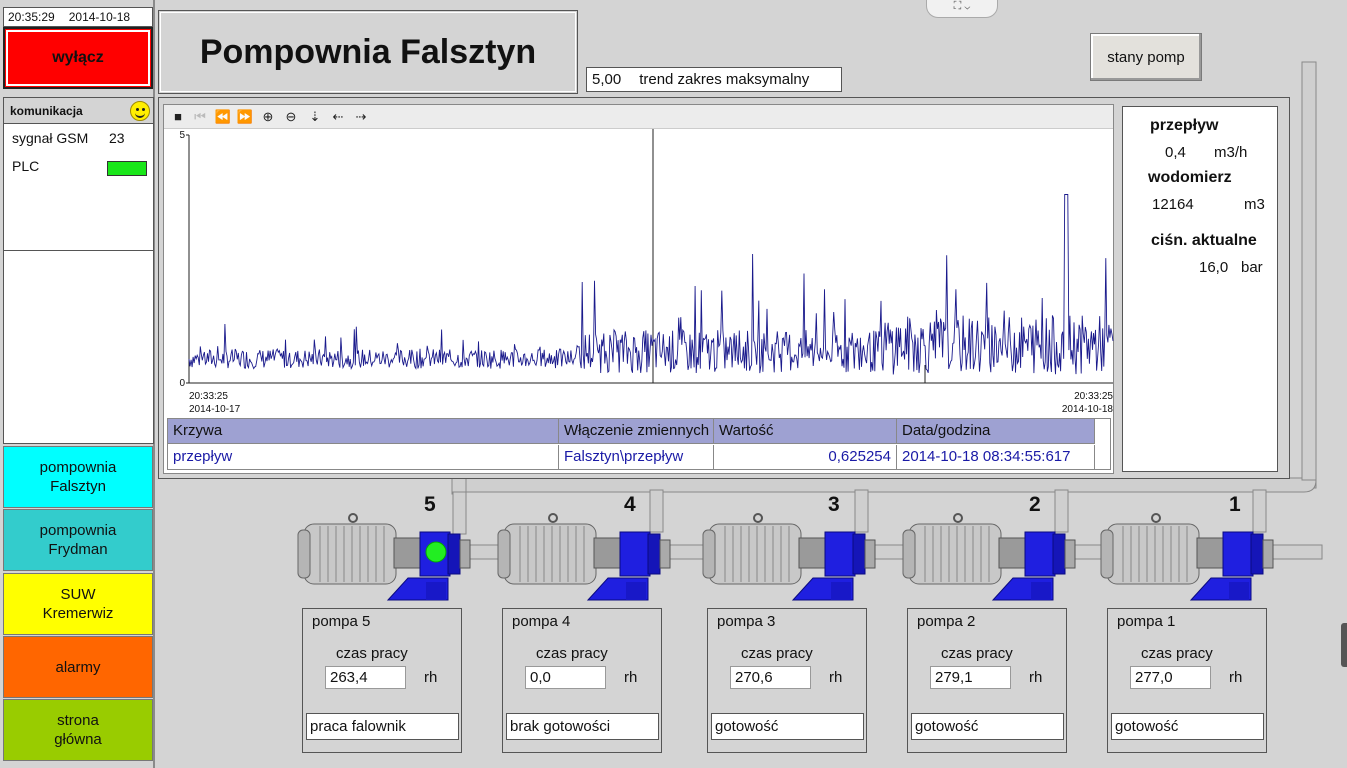  What do you see at coordinates (363, 457) in the screenshot?
I see `cell-curve: przepływ` at bounding box center [363, 457].